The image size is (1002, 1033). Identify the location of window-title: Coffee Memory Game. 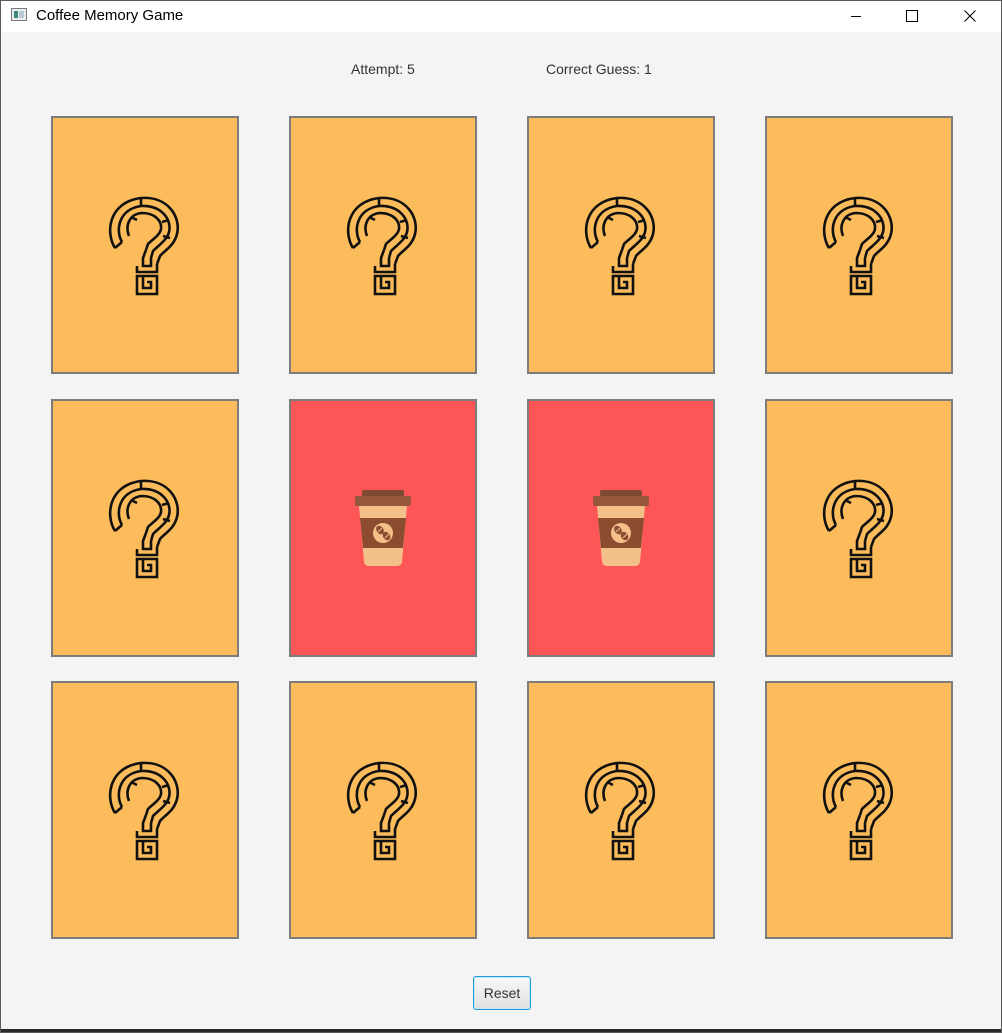
(110, 15).